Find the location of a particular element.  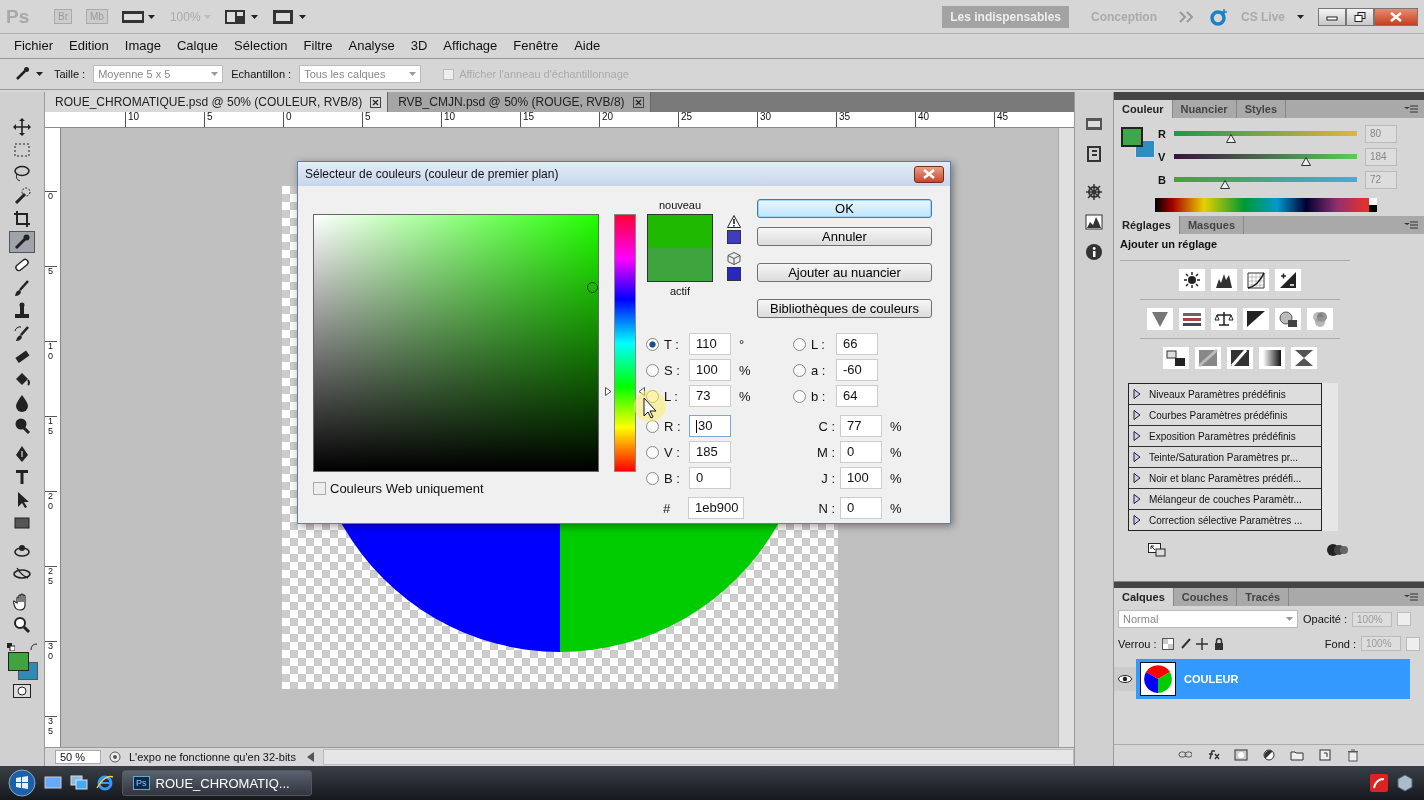

input-field: 73 is located at coordinates (710, 396).